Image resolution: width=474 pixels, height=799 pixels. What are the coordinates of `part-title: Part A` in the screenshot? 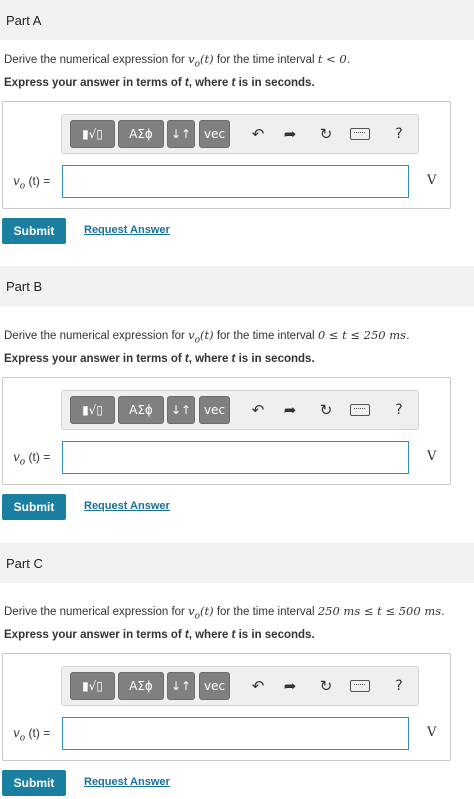 It's located at (24, 20).